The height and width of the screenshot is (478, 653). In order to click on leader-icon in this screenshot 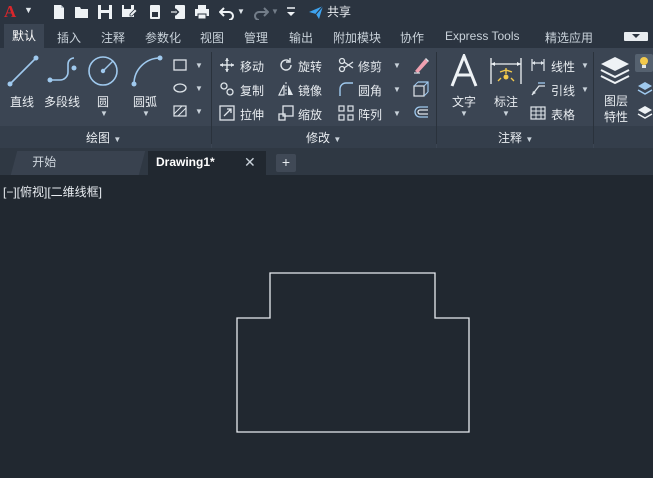, I will do `click(538, 89)`.